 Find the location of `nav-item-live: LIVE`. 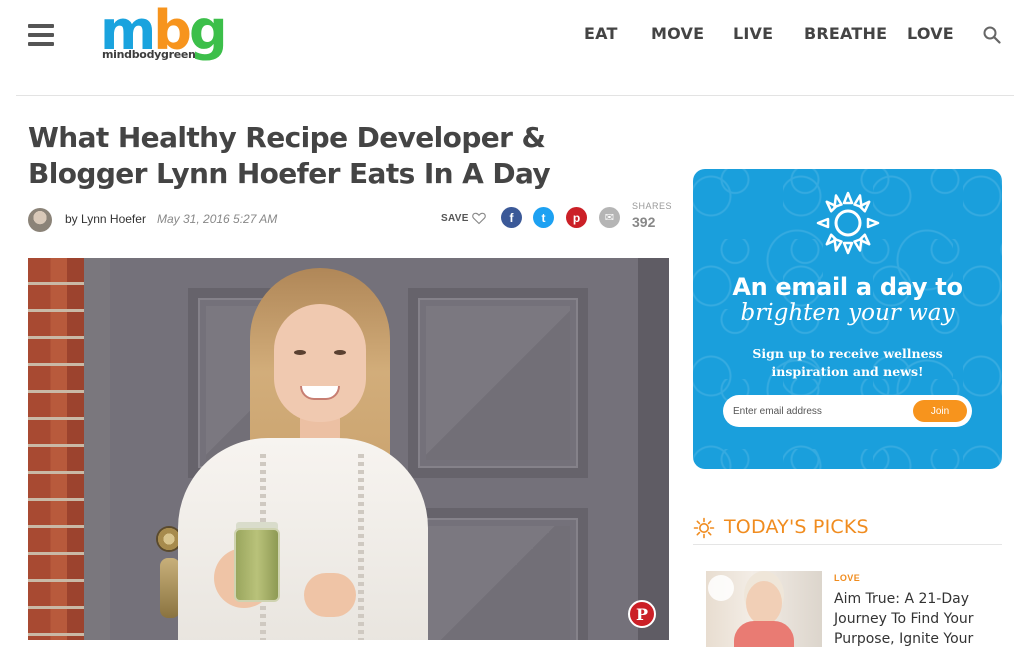

nav-item-live: LIVE is located at coordinates (753, 33).